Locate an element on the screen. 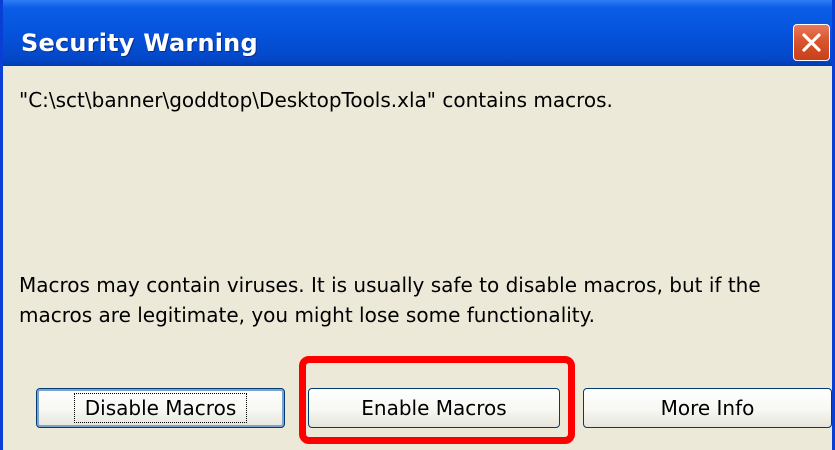  close-icon is located at coordinates (811, 42).